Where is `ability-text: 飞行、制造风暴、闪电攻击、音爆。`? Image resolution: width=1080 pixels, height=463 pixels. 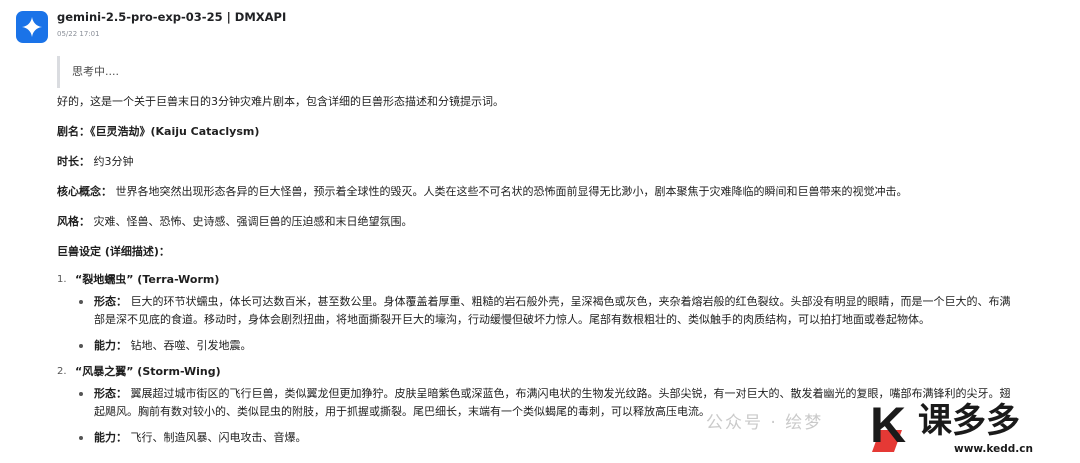 ability-text: 飞行、制造风暴、闪电攻击、音爆。 is located at coordinates (218, 437).